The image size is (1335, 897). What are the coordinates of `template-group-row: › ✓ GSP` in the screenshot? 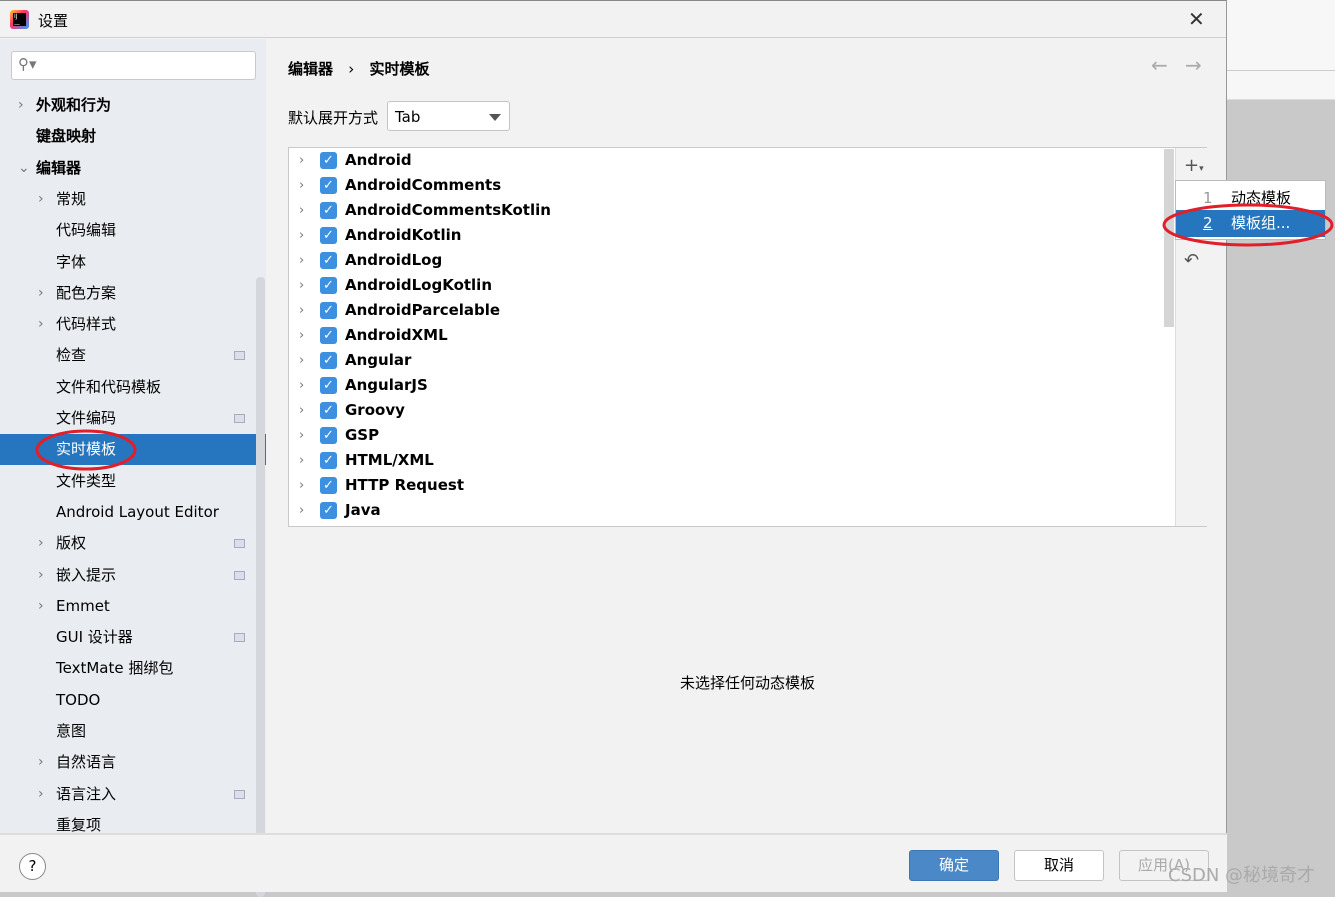 It's located at (724, 435).